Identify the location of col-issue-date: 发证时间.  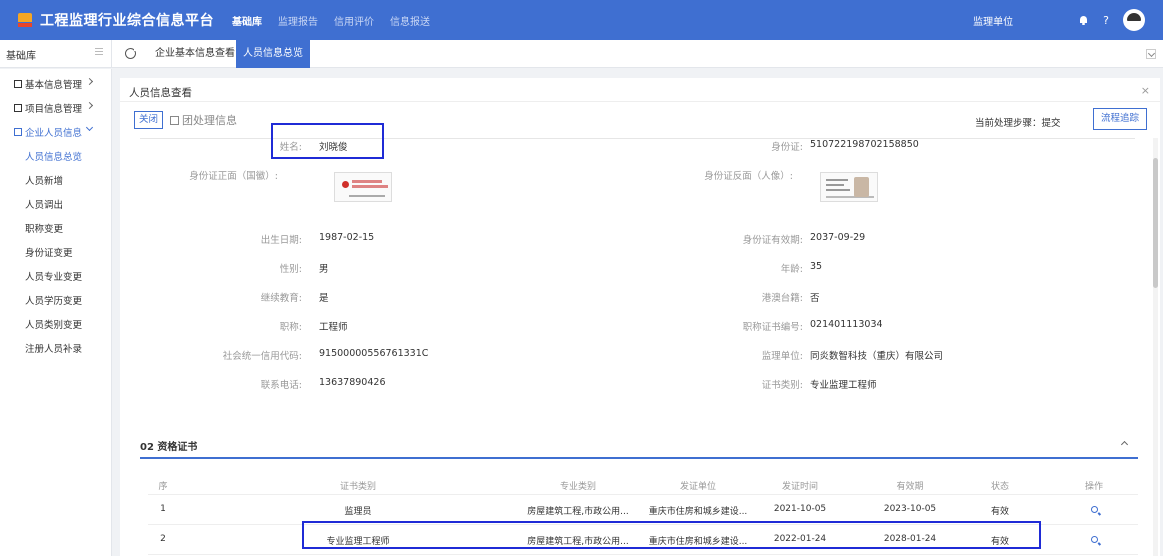
(799, 487).